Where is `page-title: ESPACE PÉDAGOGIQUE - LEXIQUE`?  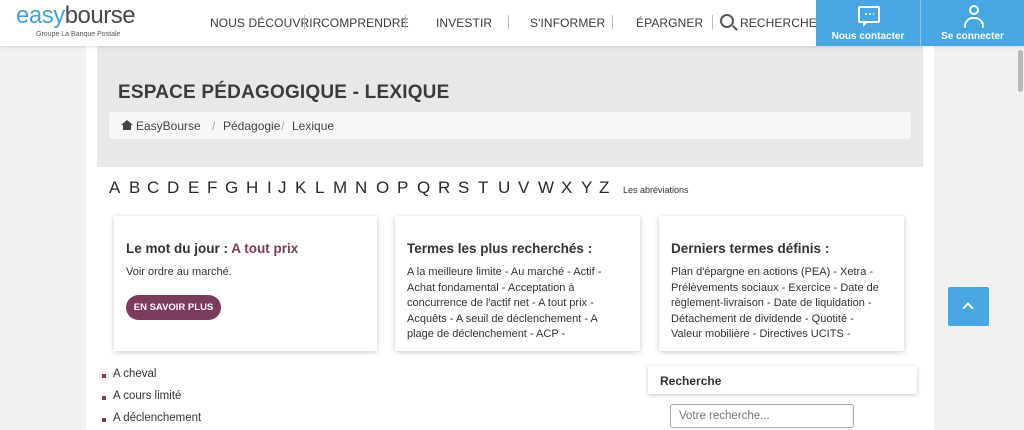
page-title: ESPACE PÉDAGOGIQUE - LEXIQUE is located at coordinates (284, 92).